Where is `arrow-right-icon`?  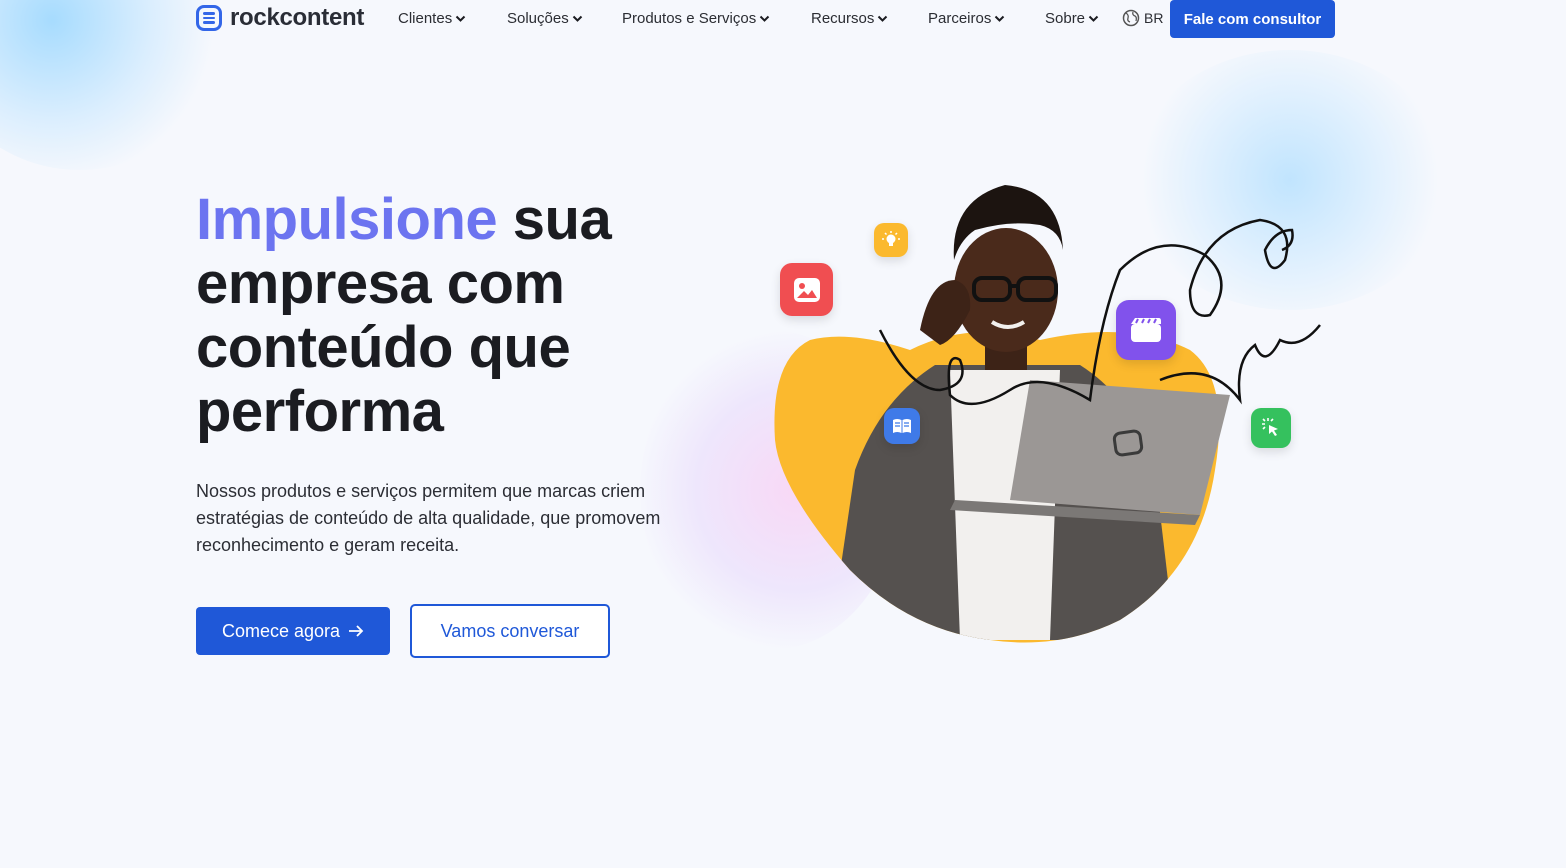
arrow-right-icon is located at coordinates (356, 631).